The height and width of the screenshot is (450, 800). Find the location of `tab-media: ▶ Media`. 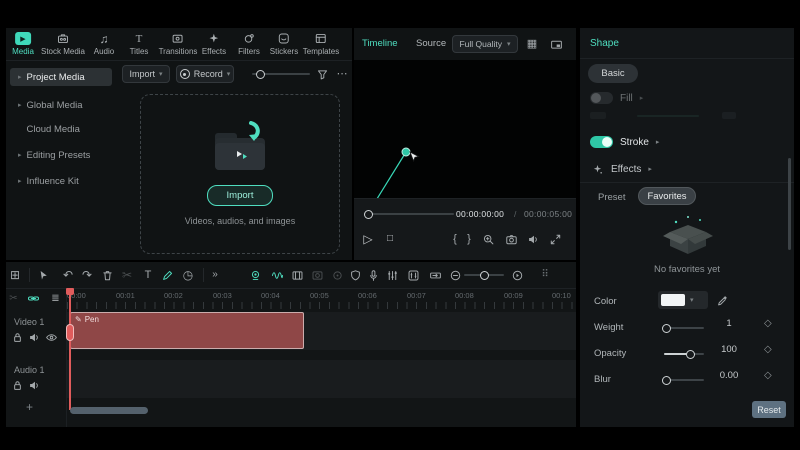

tab-media: ▶ Media is located at coordinates (23, 44).